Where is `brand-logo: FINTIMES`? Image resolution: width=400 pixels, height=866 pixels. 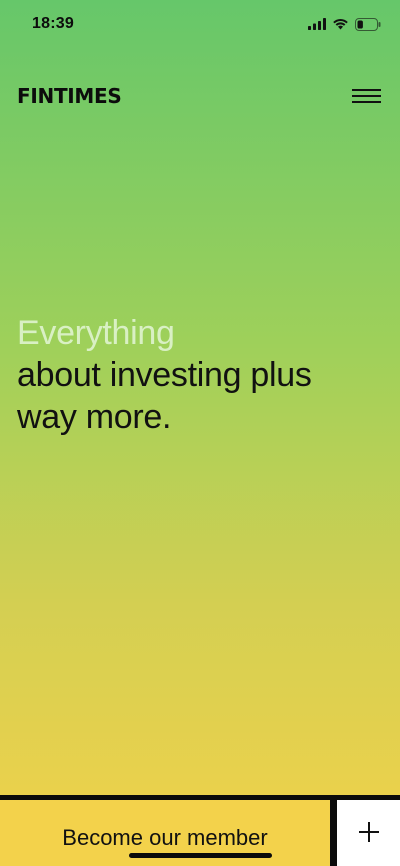
brand-logo: FINTIMES is located at coordinates (69, 96).